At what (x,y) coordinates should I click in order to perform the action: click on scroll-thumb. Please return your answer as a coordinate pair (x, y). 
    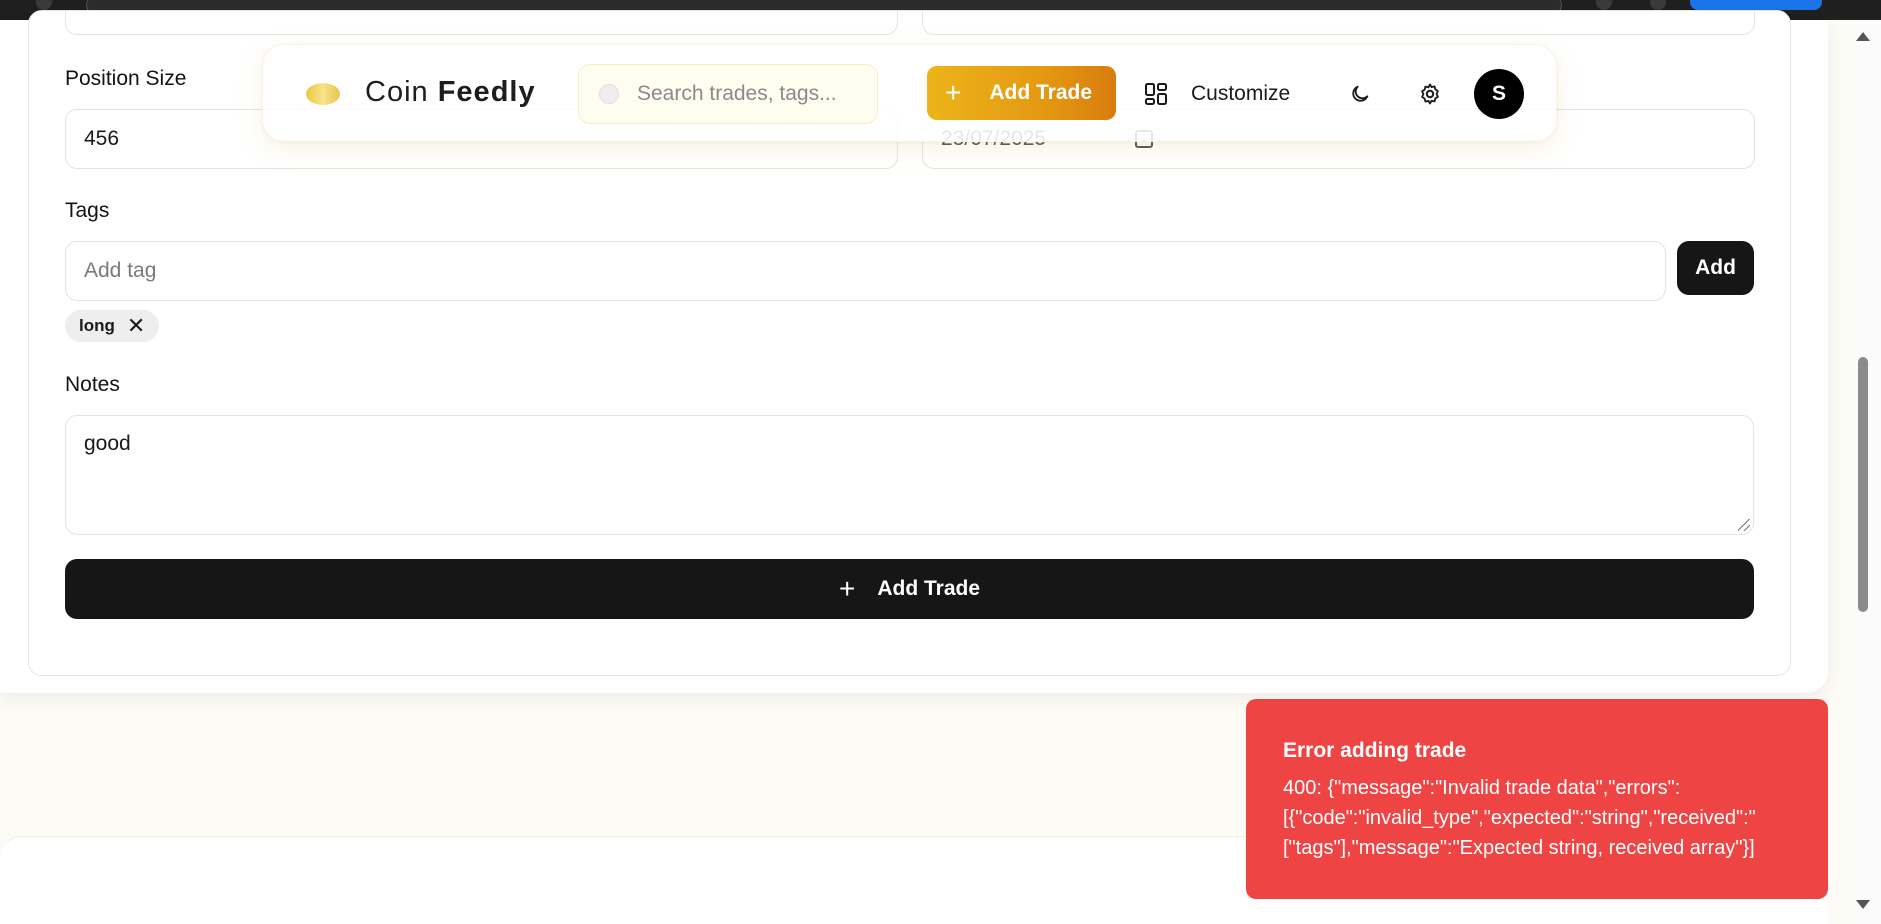
    Looking at the image, I should click on (1863, 484).